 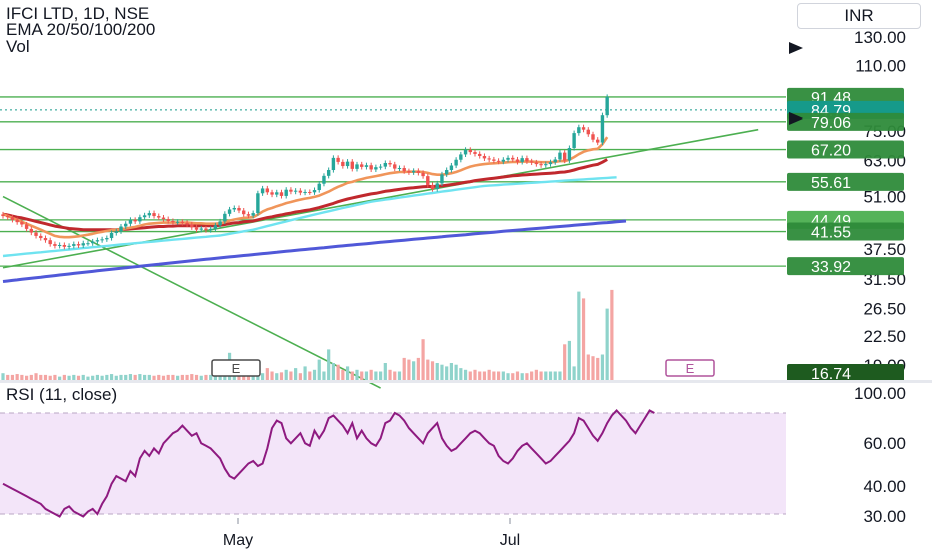 What do you see at coordinates (796, 48) in the screenshot?
I see `alert-arrow-icon` at bounding box center [796, 48].